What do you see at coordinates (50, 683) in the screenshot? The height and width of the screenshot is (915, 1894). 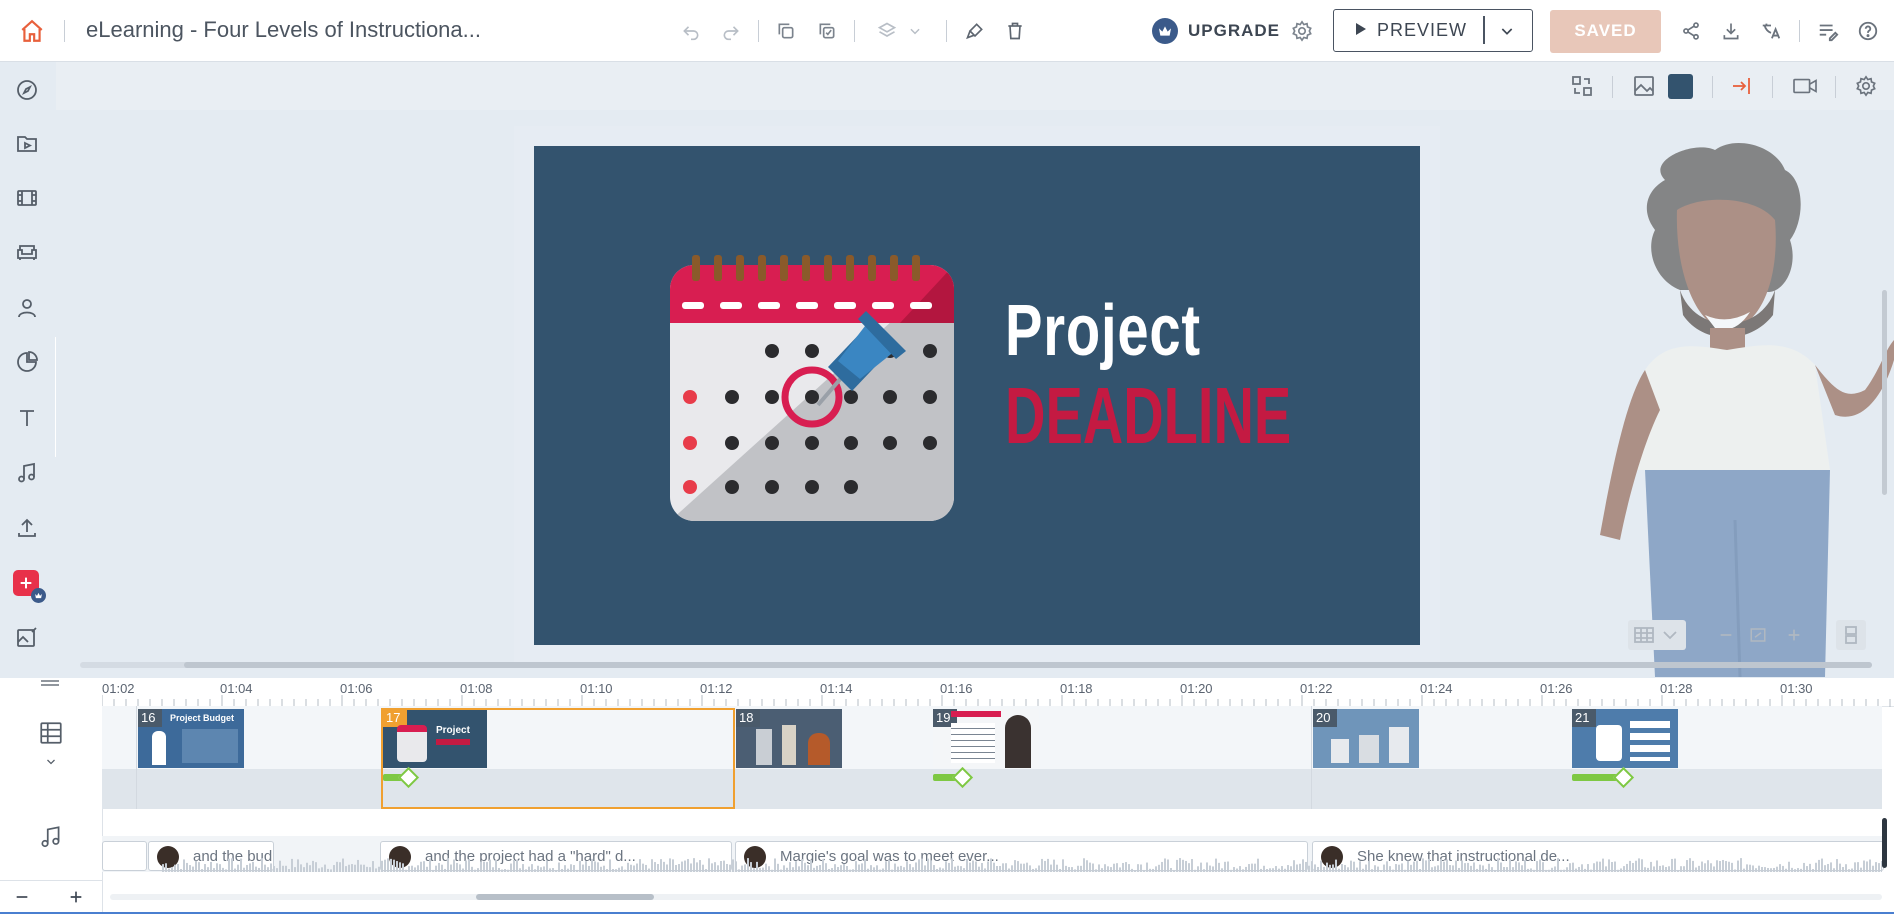 I see `resize-handle-icon` at bounding box center [50, 683].